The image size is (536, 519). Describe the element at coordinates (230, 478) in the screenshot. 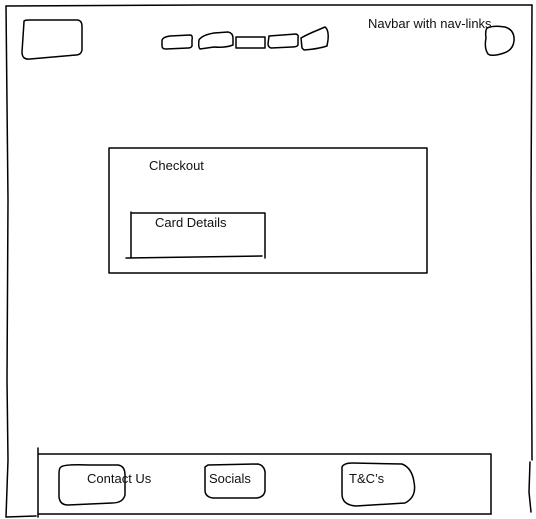

I see `socials-label: Socials` at that location.